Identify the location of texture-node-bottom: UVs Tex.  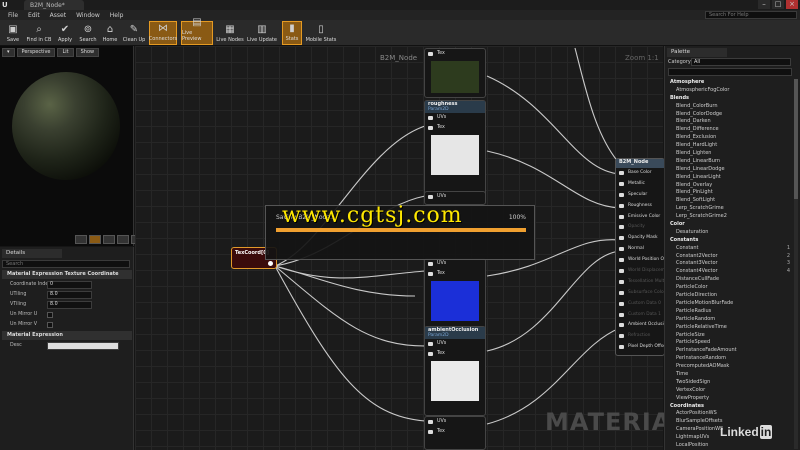
(455, 433).